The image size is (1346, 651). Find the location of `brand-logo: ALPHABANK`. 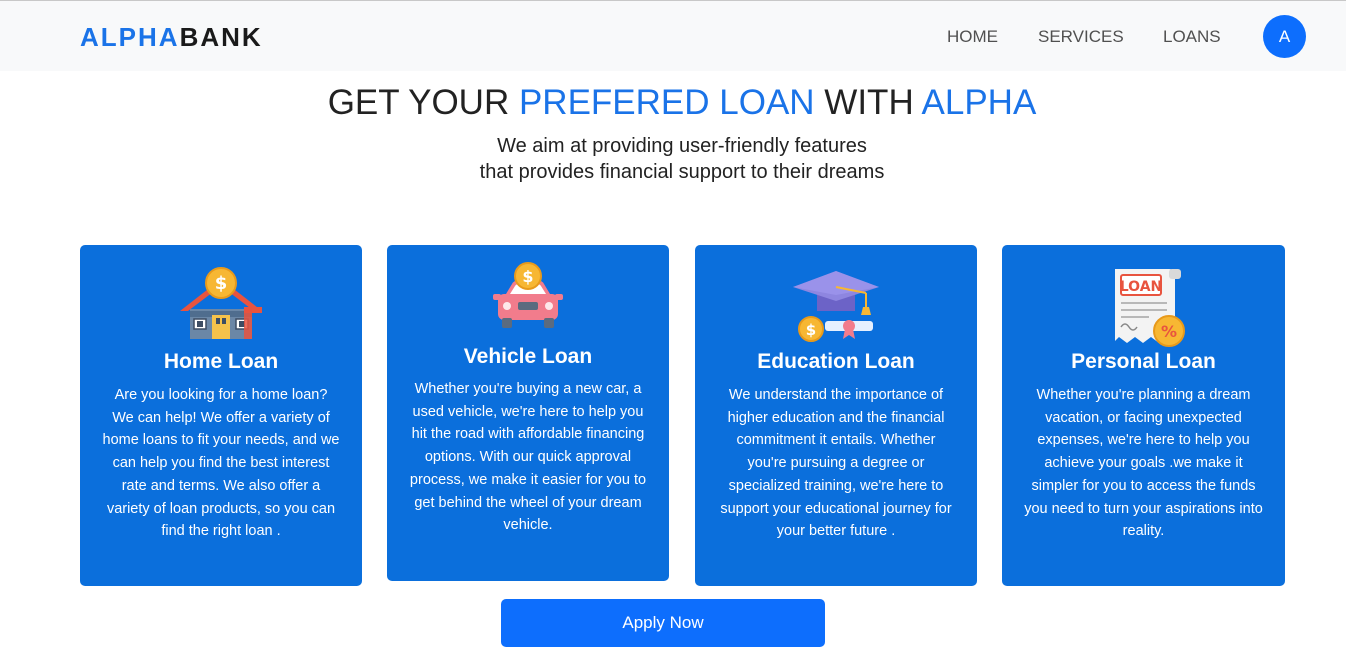

brand-logo: ALPHABANK is located at coordinates (171, 37).